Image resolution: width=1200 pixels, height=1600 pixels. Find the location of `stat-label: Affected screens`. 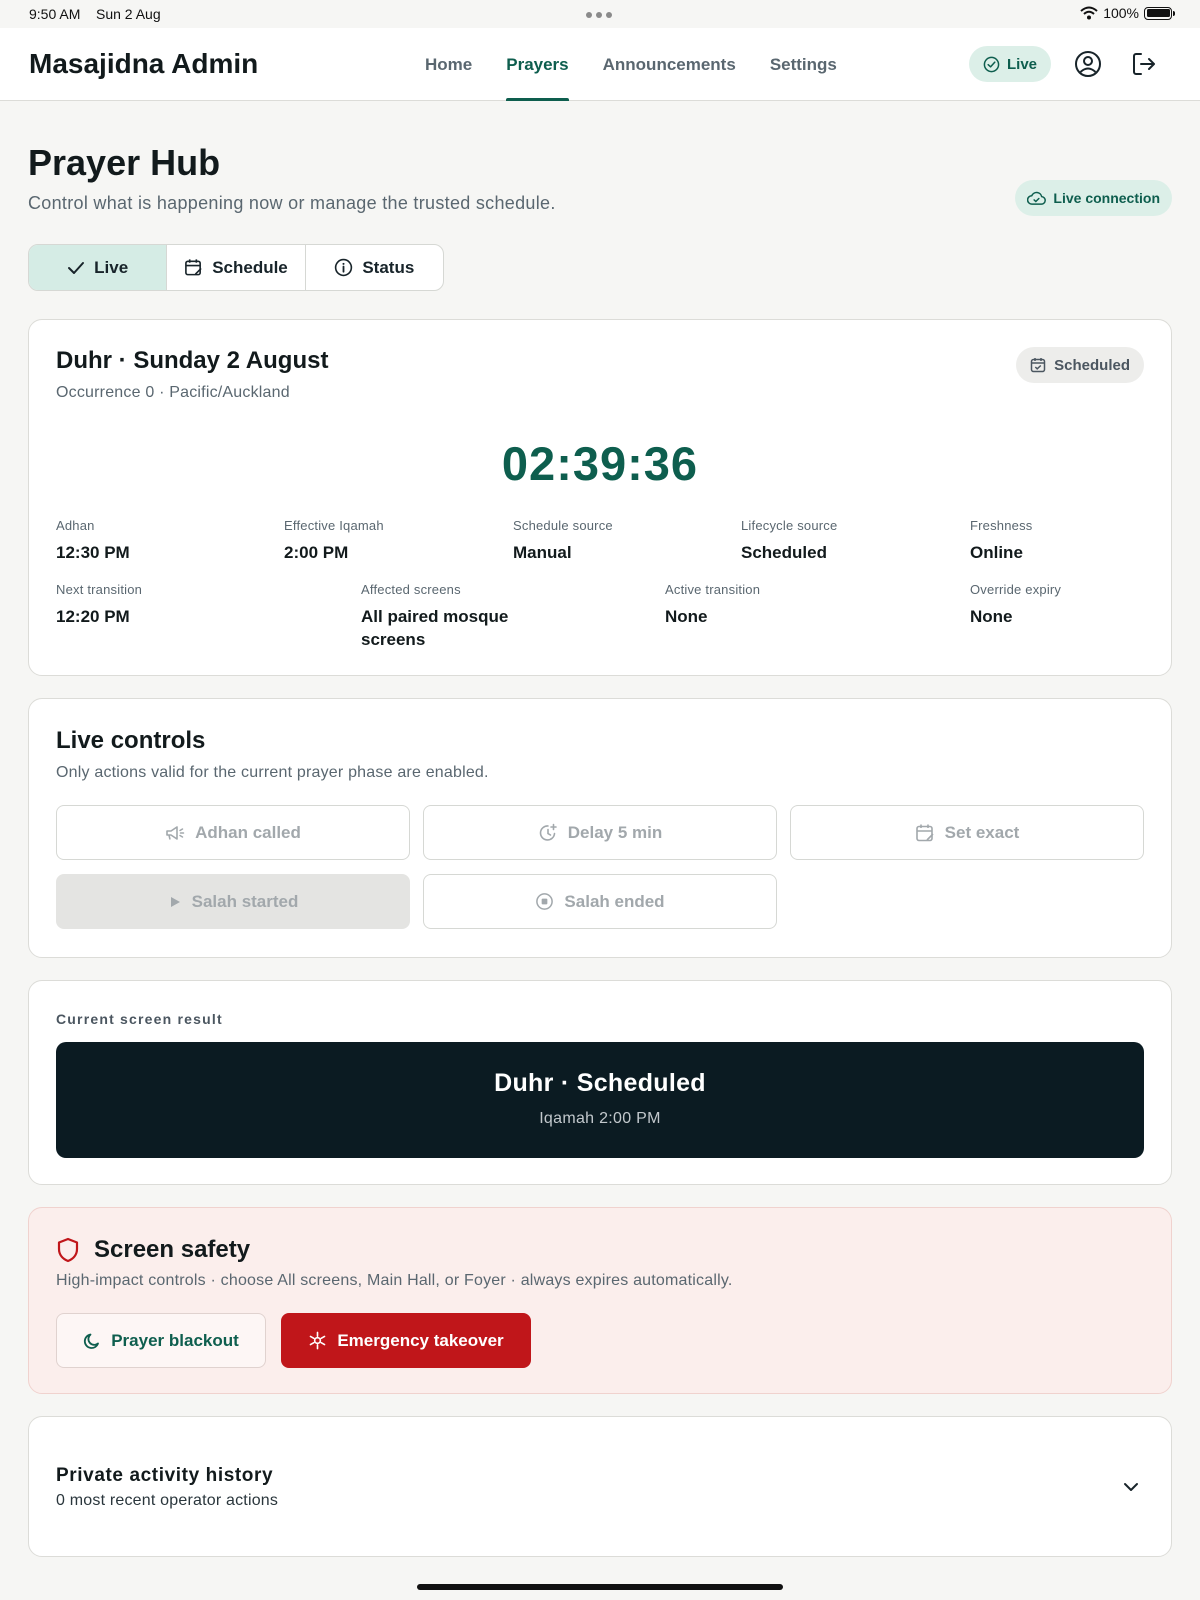

stat-label: Affected screens is located at coordinates (411, 589).